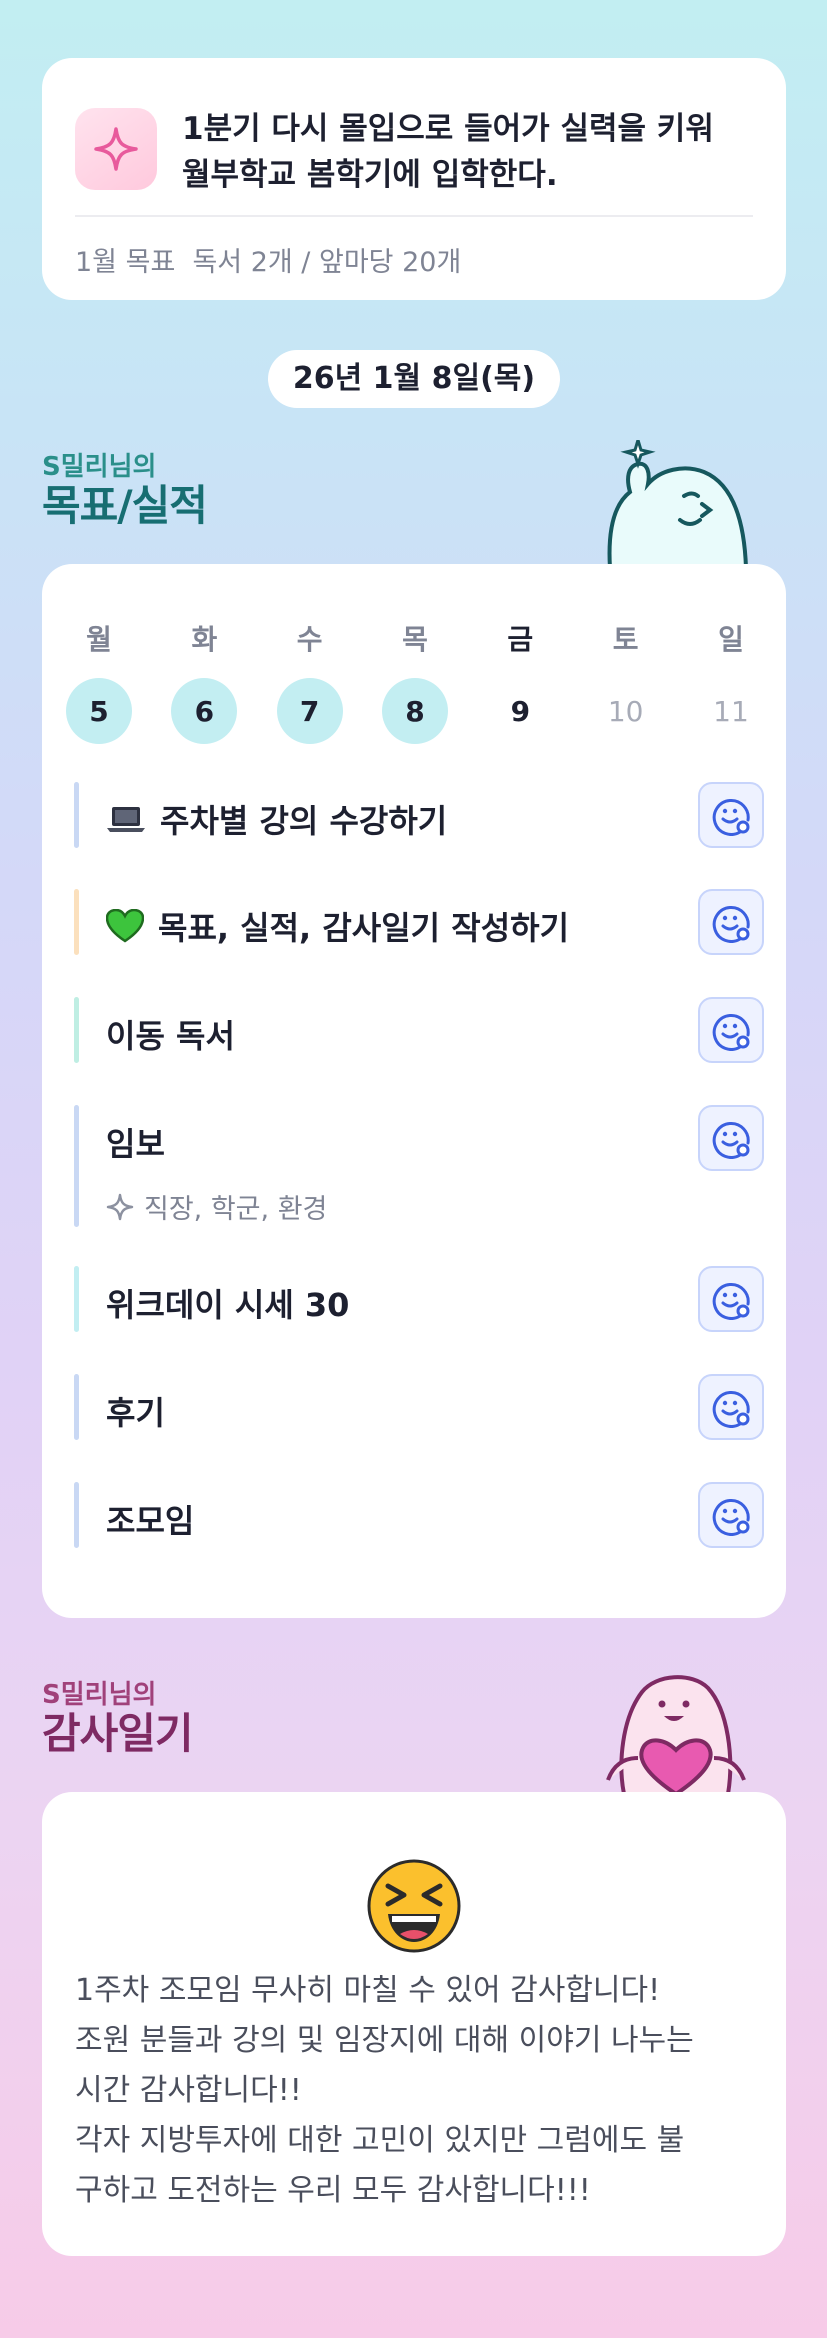  What do you see at coordinates (448, 152) in the screenshot?
I see `goal-statement: 1분기 다시 몰입으로 들어가 실력을 키워 월부학교 봄학기에 입학한다.` at bounding box center [448, 152].